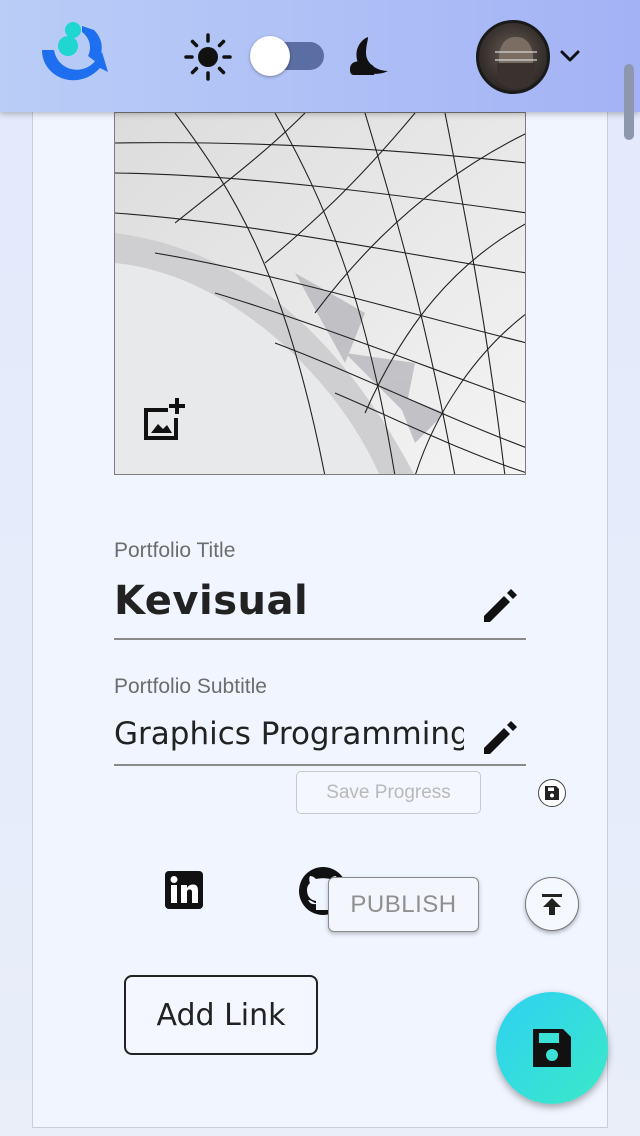 Image resolution: width=640 pixels, height=1136 pixels. I want to click on avatar-beard, so click(516, 76).